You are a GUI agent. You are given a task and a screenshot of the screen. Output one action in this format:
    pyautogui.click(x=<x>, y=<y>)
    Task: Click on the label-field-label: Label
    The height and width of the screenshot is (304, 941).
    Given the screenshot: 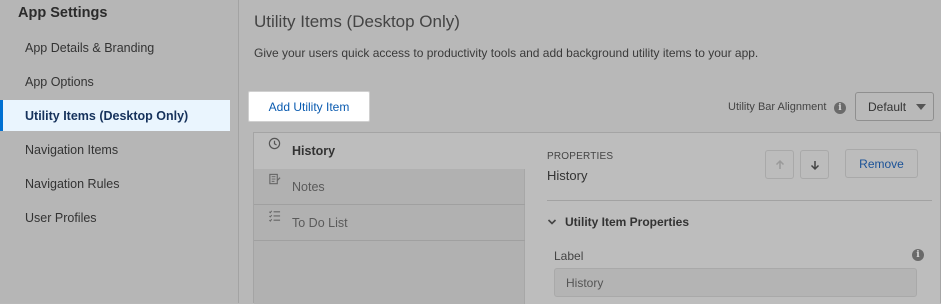 What is the action you would take?
    pyautogui.click(x=569, y=256)
    